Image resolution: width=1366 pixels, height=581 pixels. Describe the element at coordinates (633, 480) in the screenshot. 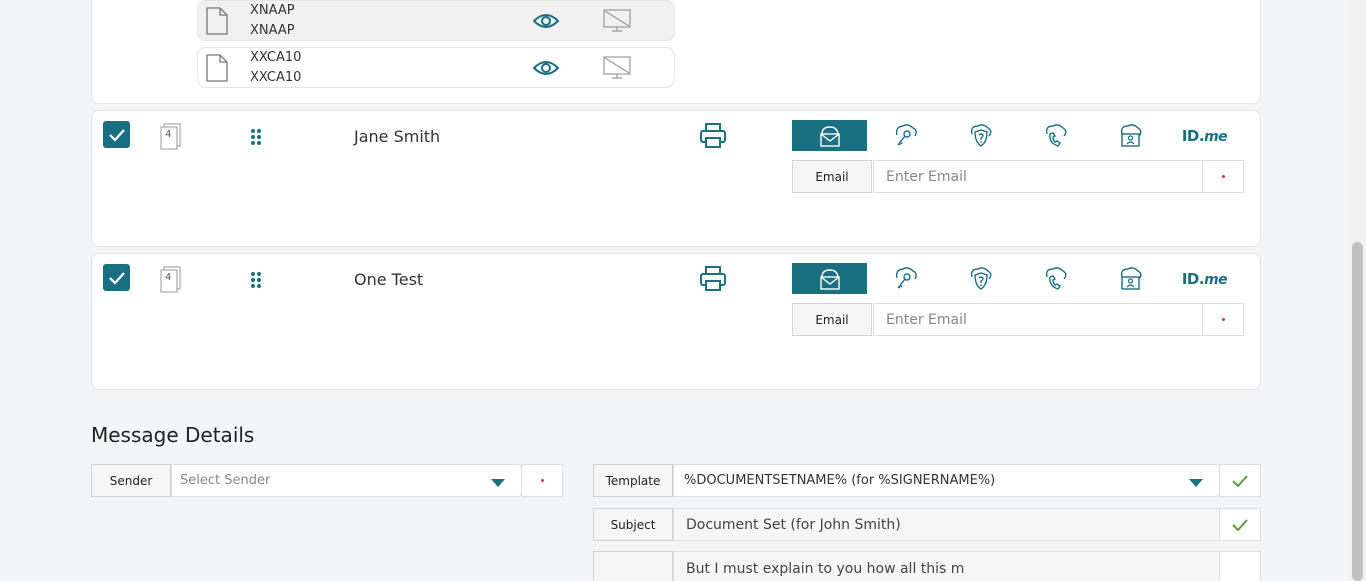

I see `template-label: Template` at that location.